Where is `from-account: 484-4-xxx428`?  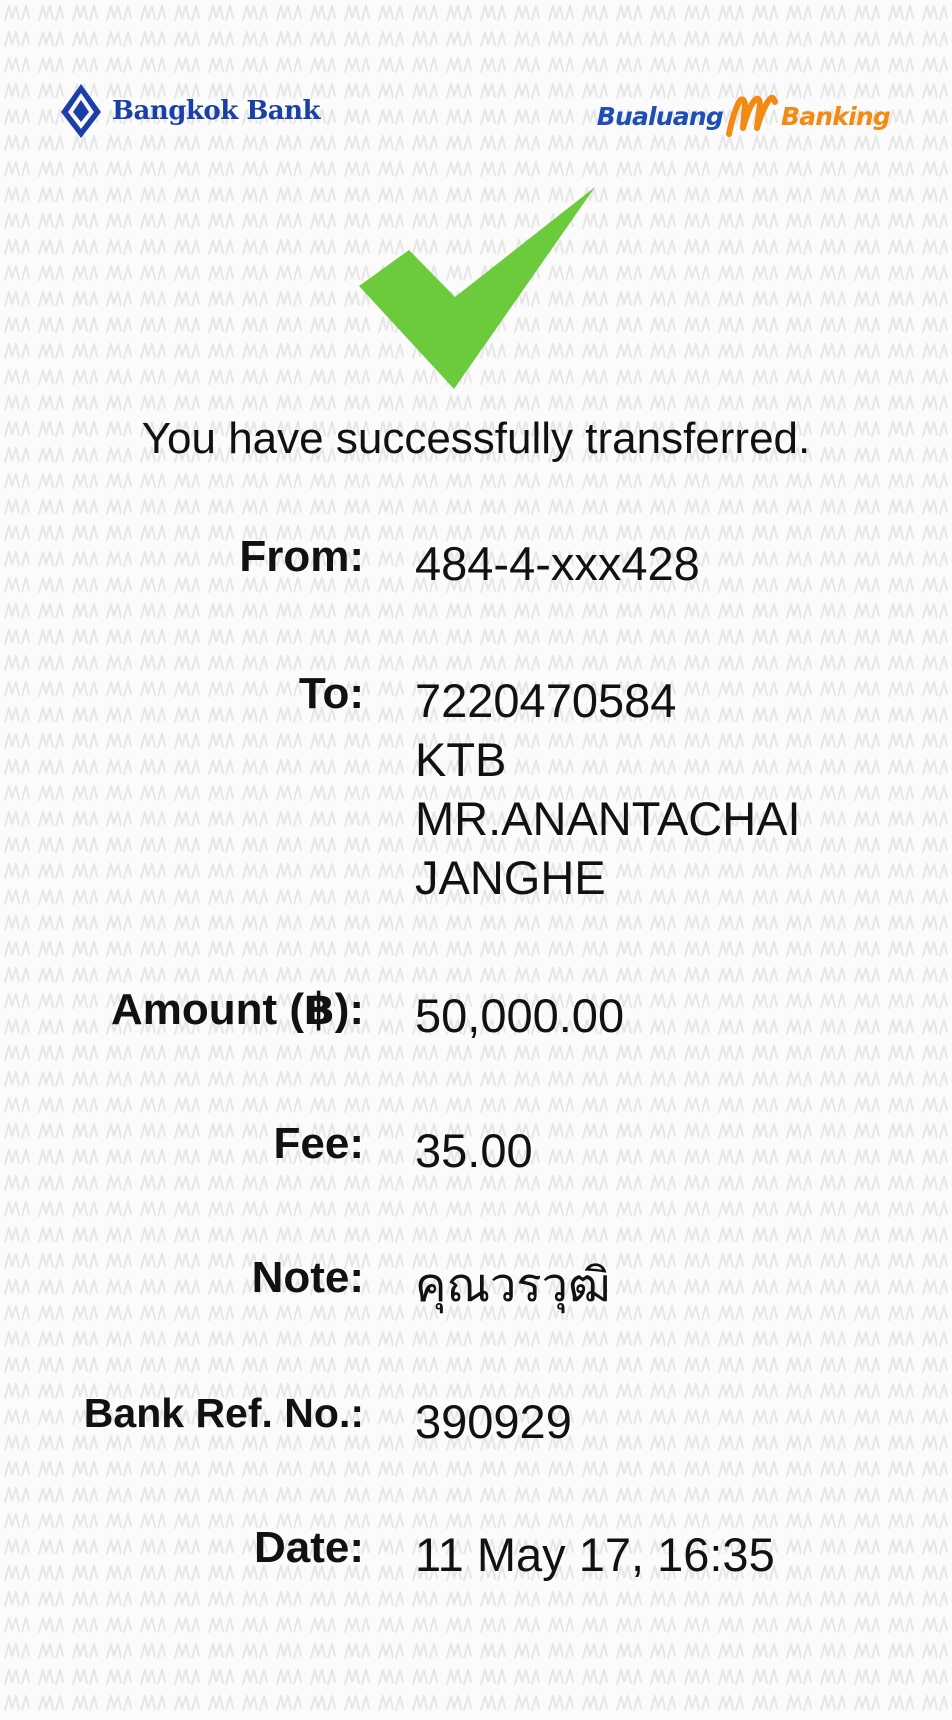 from-account: 484-4-xxx428 is located at coordinates (557, 563).